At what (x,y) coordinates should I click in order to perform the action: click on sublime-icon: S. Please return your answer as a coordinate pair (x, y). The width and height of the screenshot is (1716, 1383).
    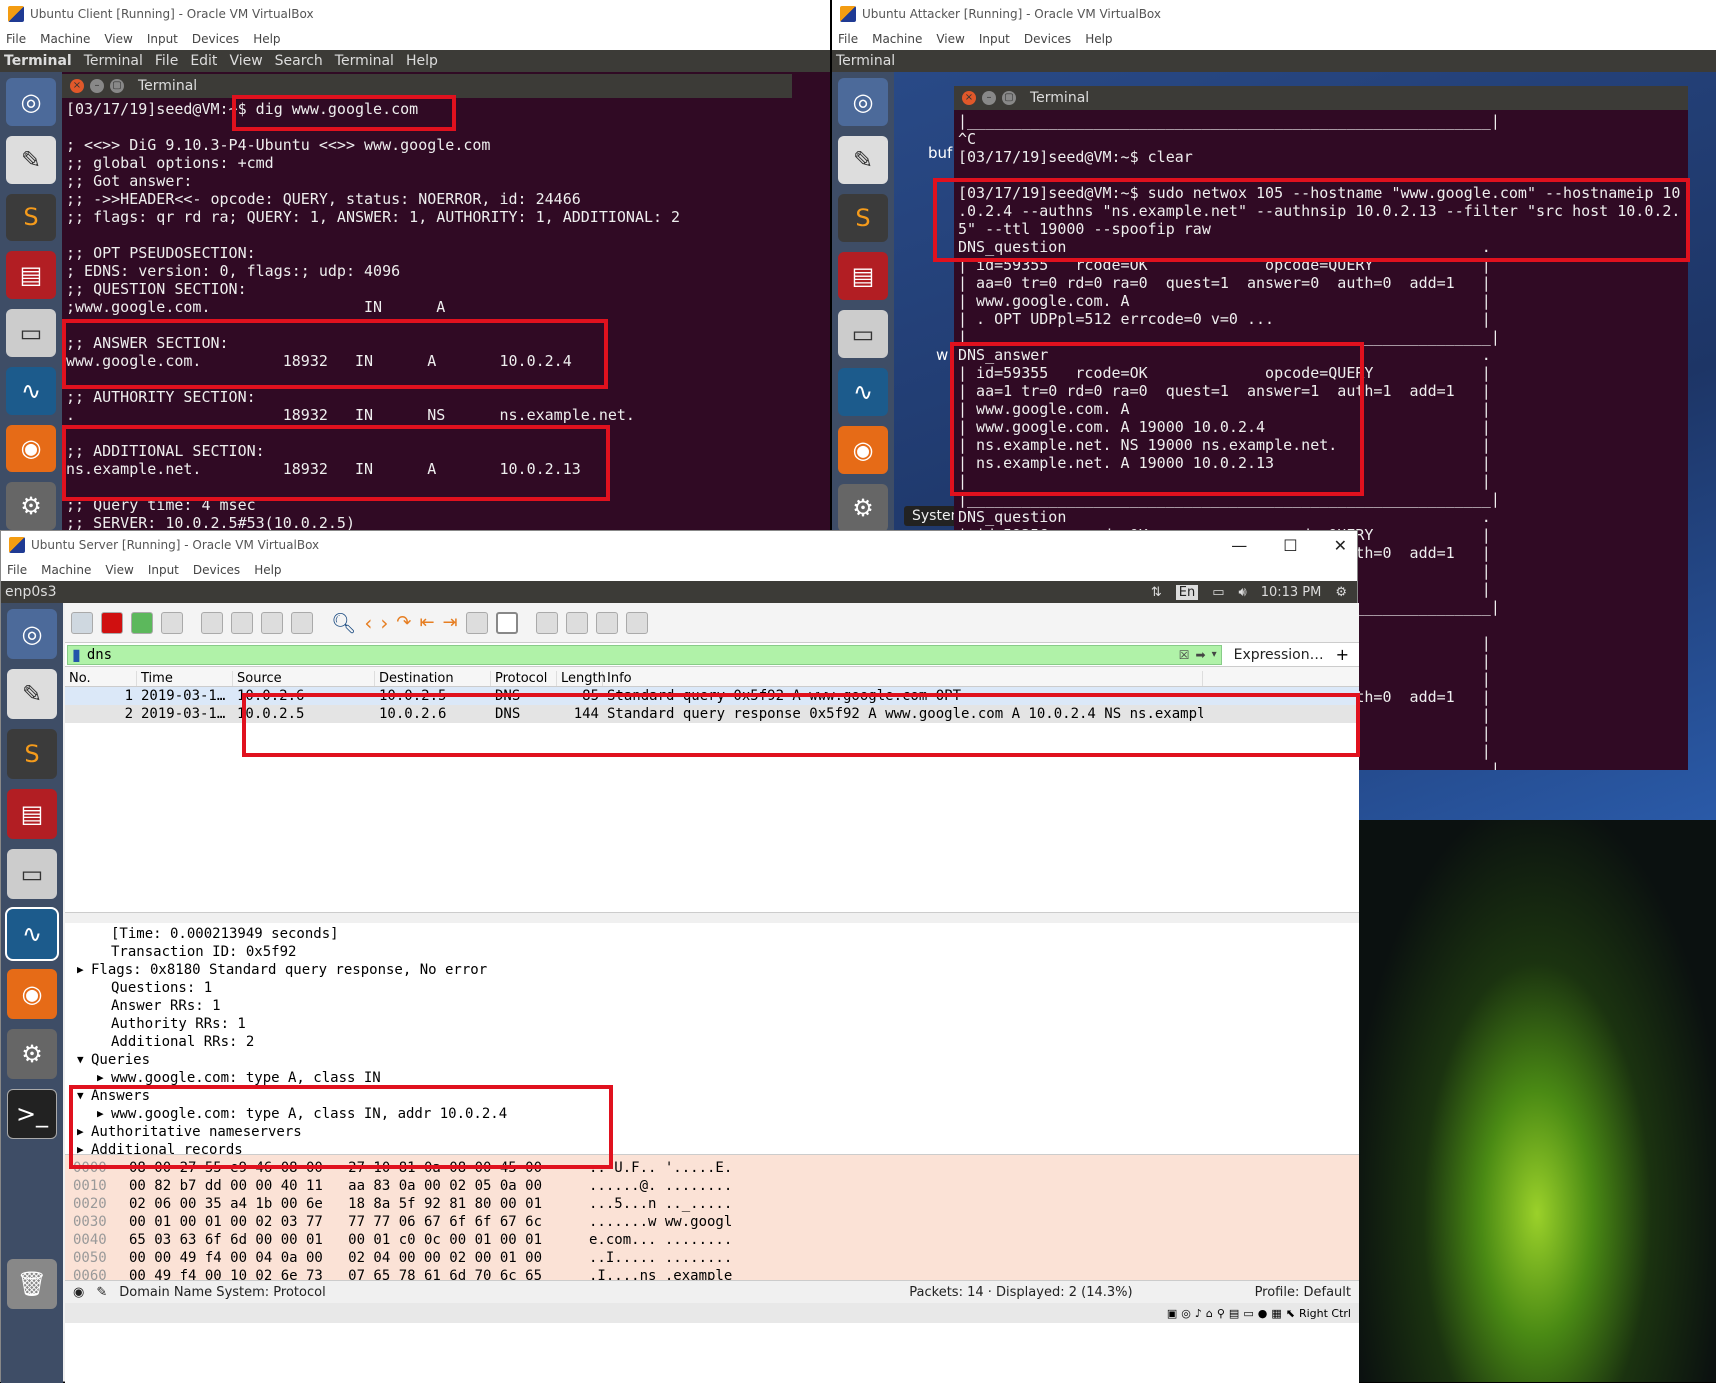
    Looking at the image, I should click on (863, 218).